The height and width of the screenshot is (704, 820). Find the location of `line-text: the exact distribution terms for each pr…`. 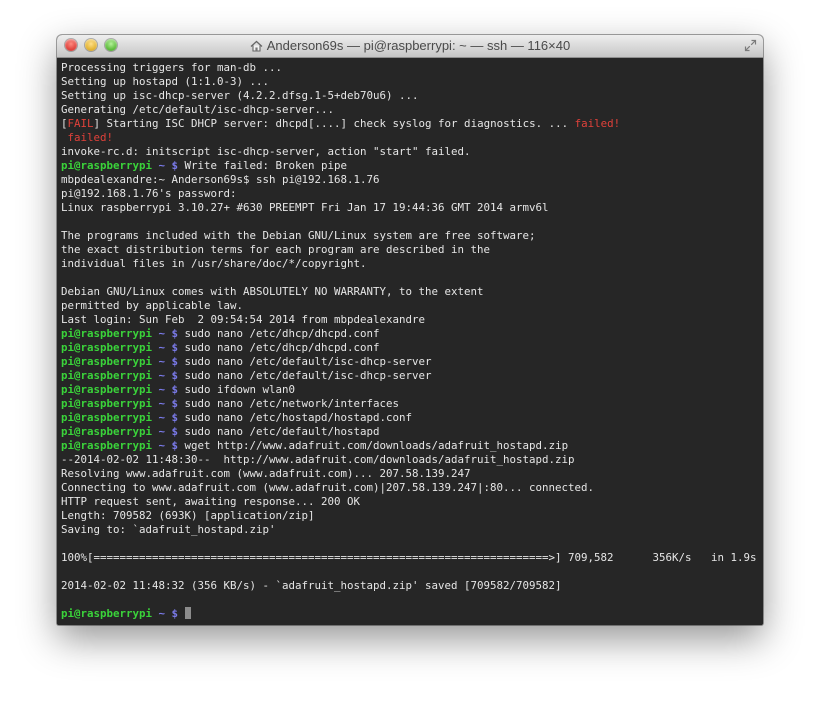

line-text: the exact distribution terms for each pr… is located at coordinates (276, 249).